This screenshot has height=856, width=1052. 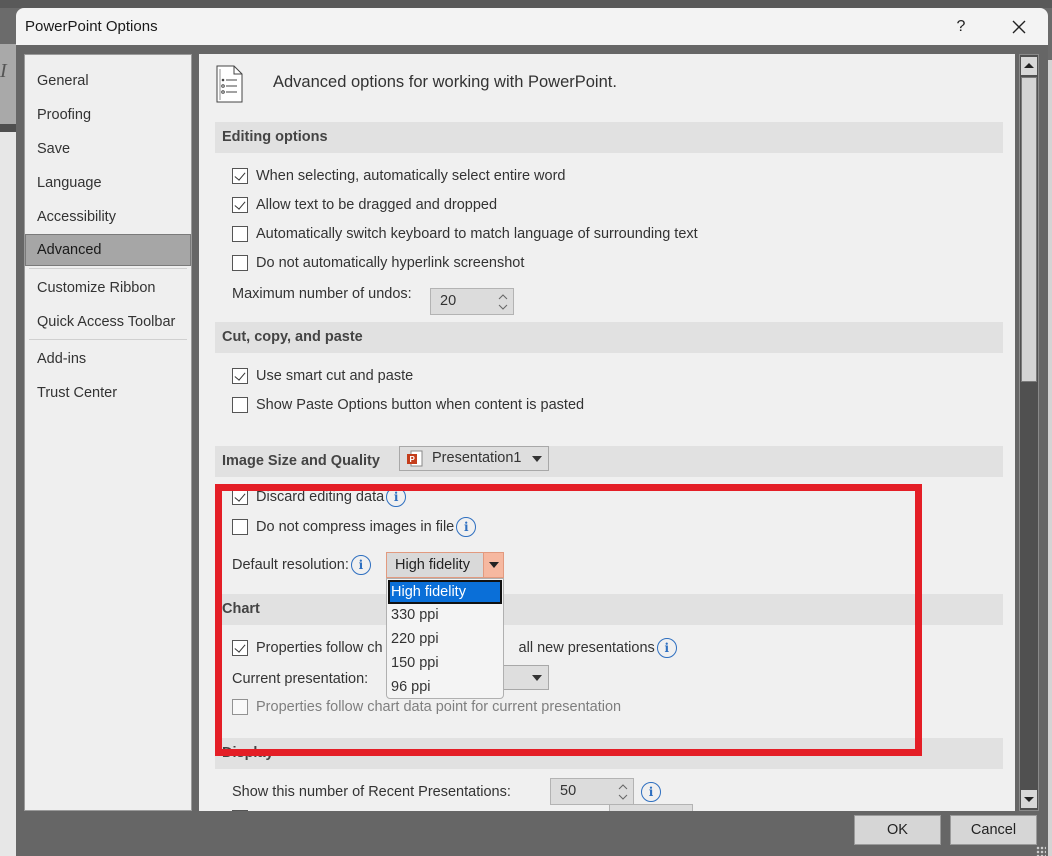 I want to click on current-presentation-label: Current presentation:, so click(x=300, y=679).